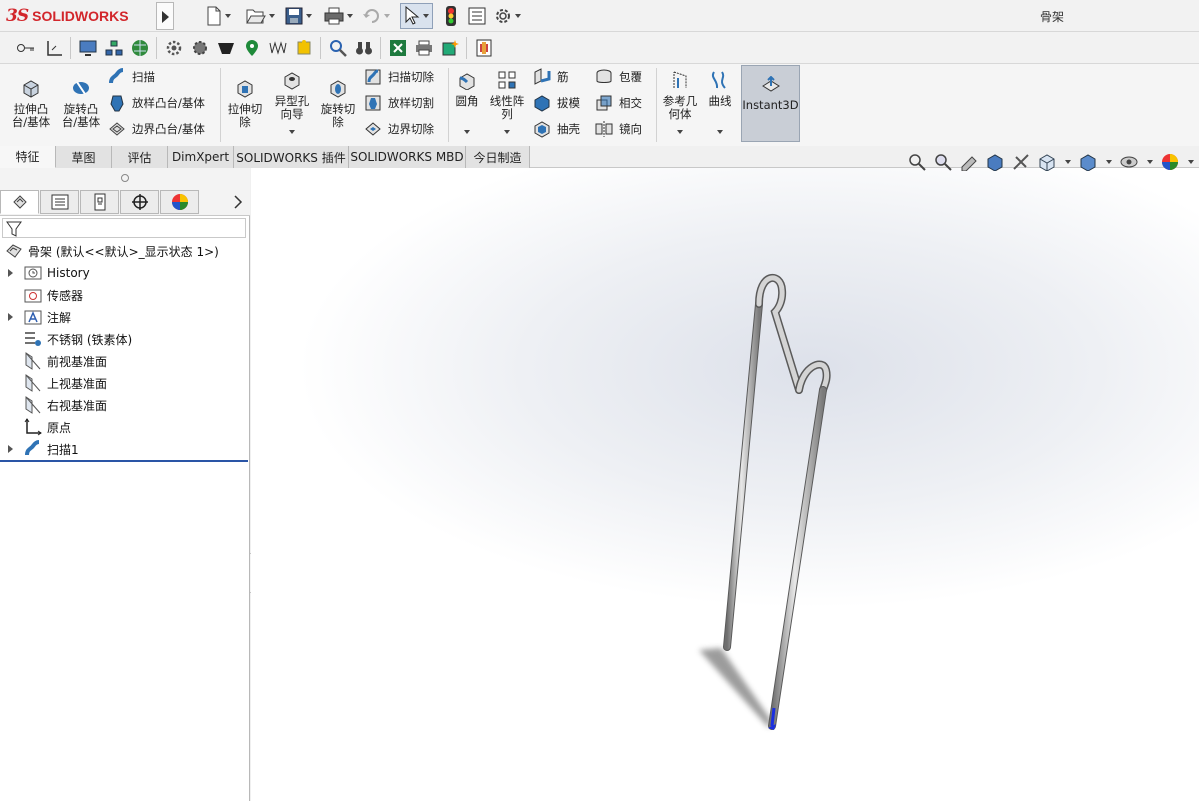  What do you see at coordinates (174, 48) in the screenshot?
I see `gear-icon` at bounding box center [174, 48].